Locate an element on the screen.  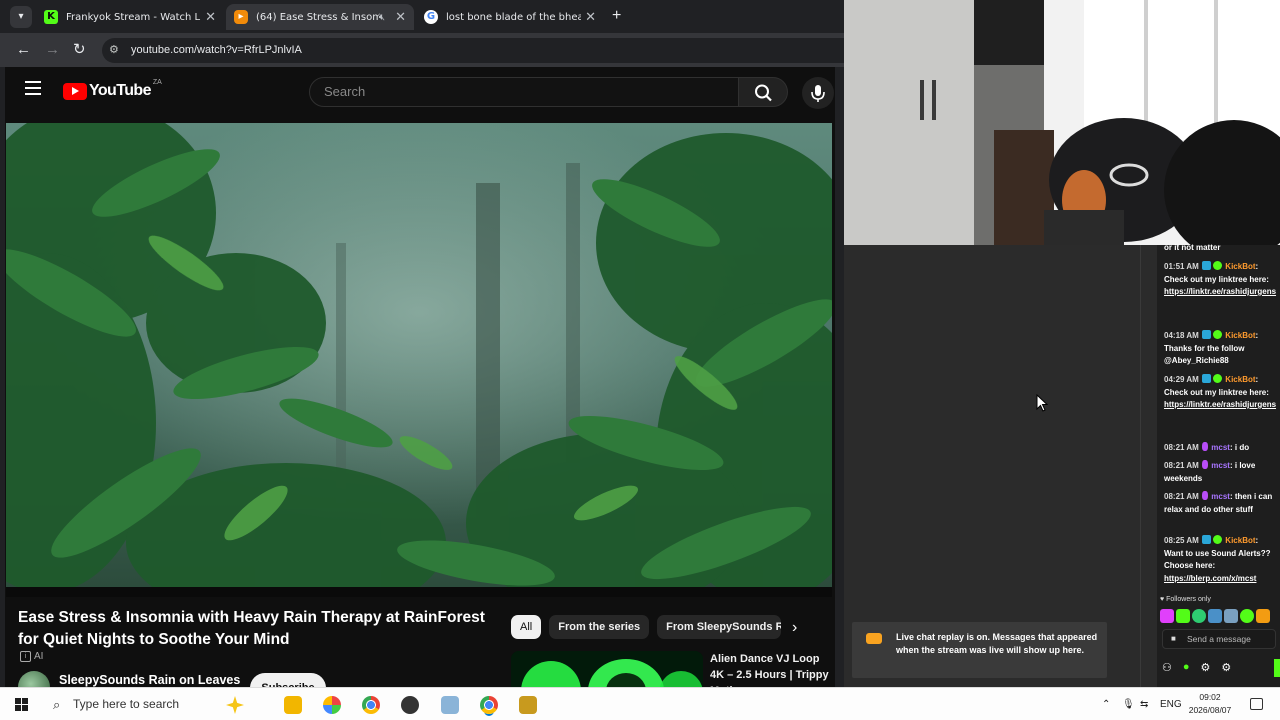
chip-all: All is located at coordinates (526, 627).